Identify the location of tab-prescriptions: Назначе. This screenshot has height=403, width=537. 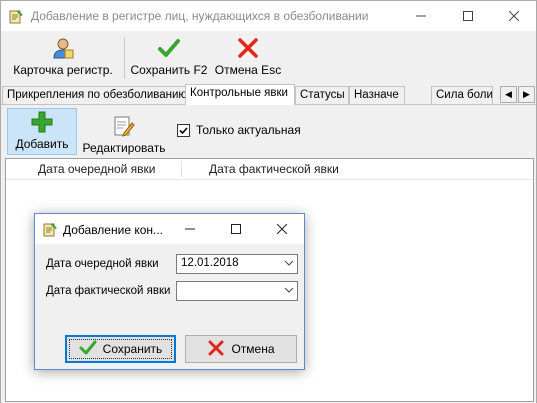
(377, 95).